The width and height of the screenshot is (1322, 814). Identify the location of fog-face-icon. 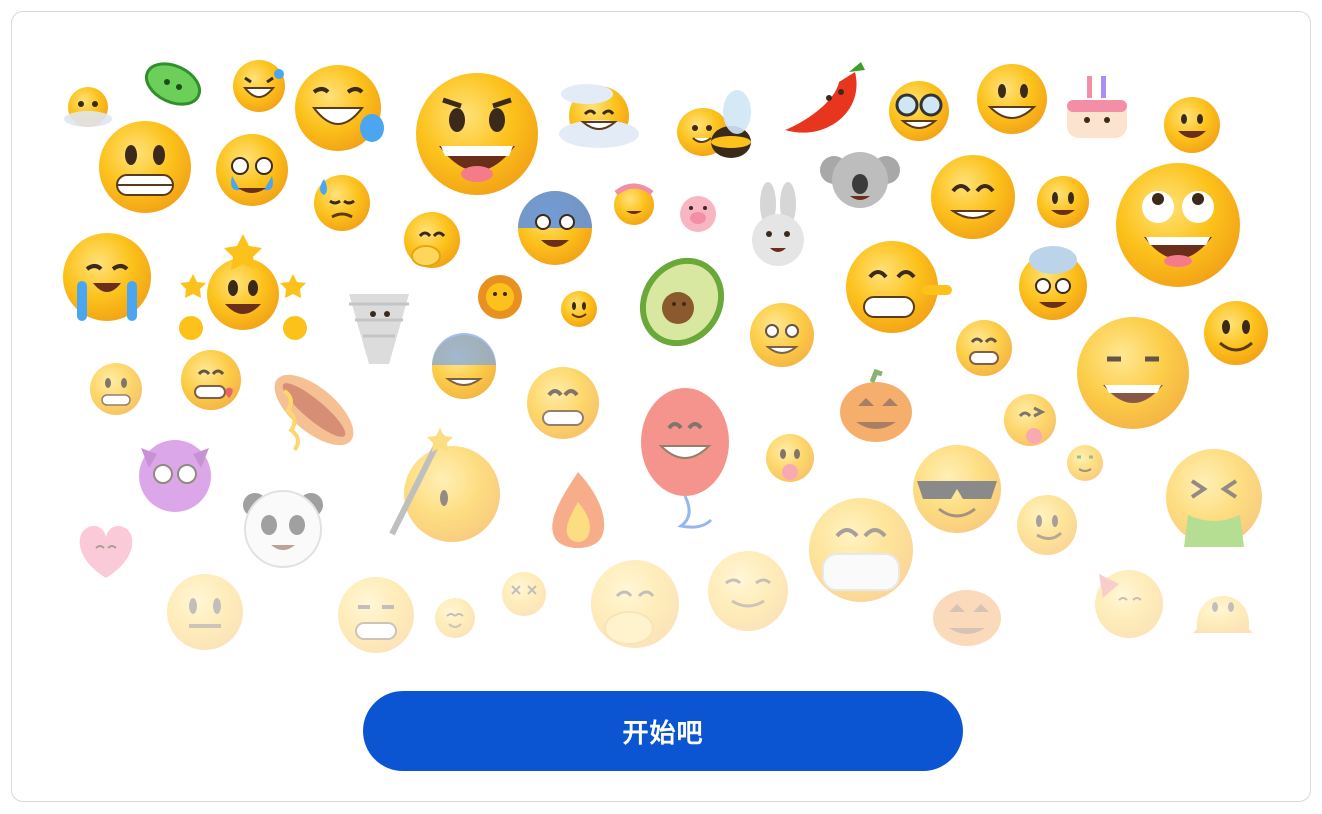
(88, 107).